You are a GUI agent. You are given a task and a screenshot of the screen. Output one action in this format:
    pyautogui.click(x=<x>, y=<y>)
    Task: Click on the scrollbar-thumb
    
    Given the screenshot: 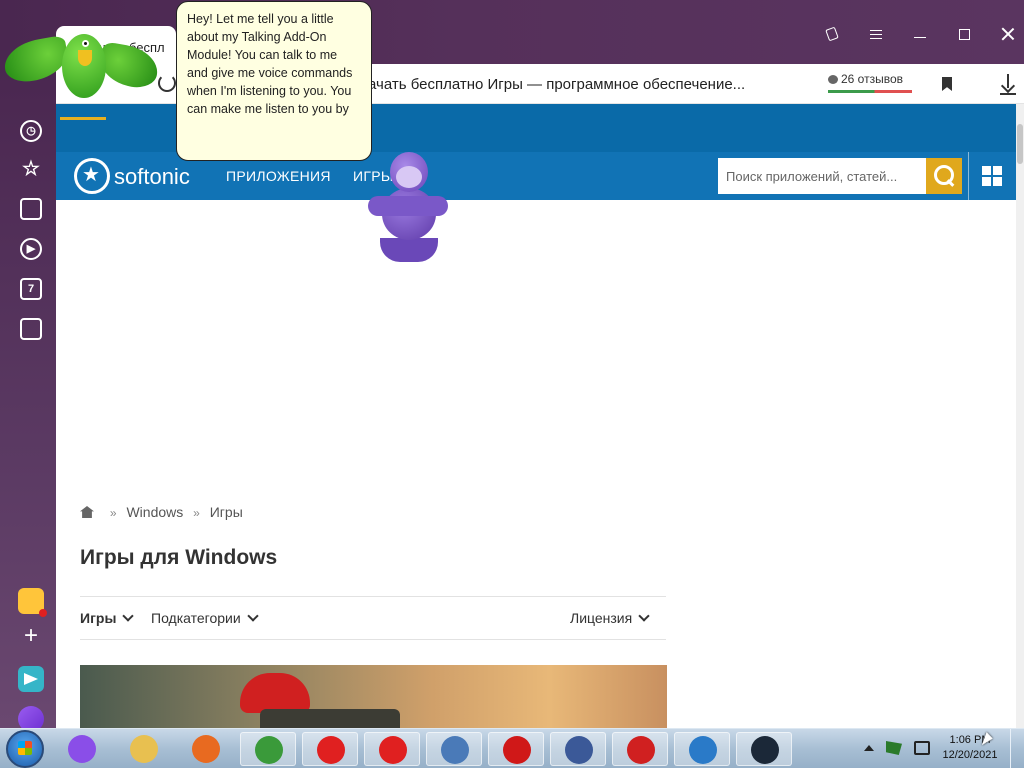 What is the action you would take?
    pyautogui.click(x=1020, y=144)
    